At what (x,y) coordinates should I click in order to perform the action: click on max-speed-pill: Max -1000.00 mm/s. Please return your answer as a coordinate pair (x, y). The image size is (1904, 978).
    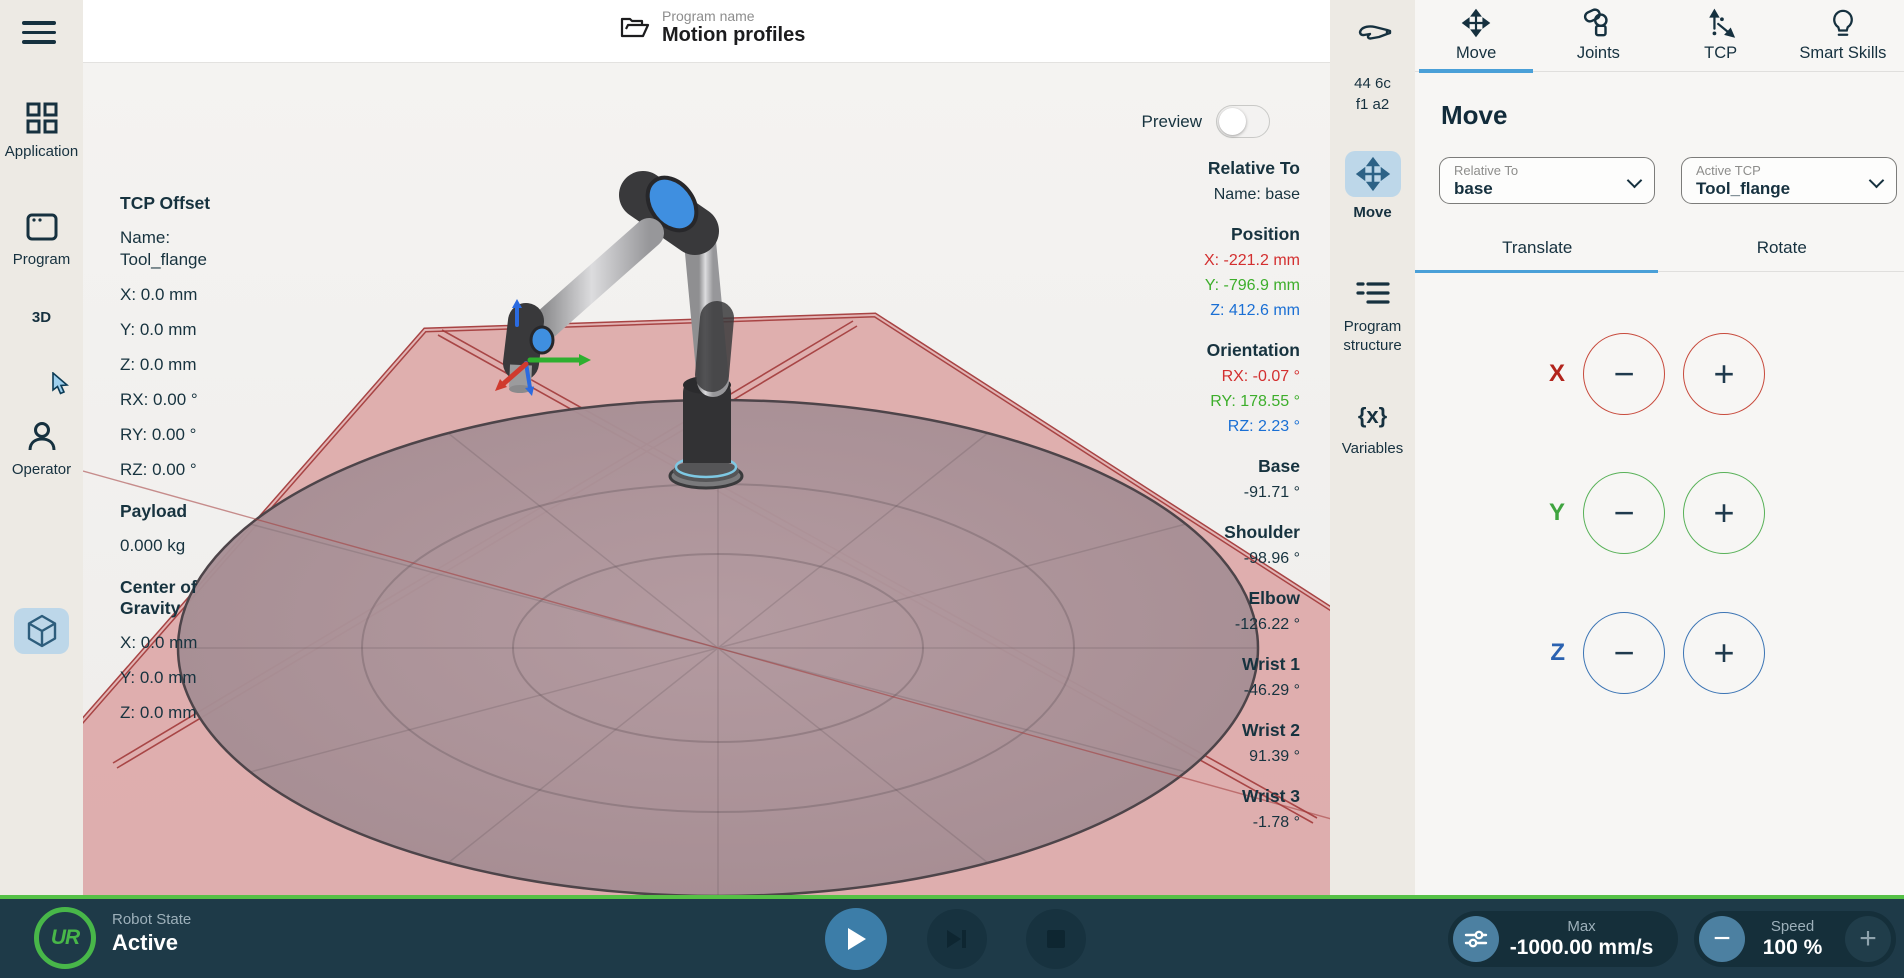
    Looking at the image, I should click on (1563, 939).